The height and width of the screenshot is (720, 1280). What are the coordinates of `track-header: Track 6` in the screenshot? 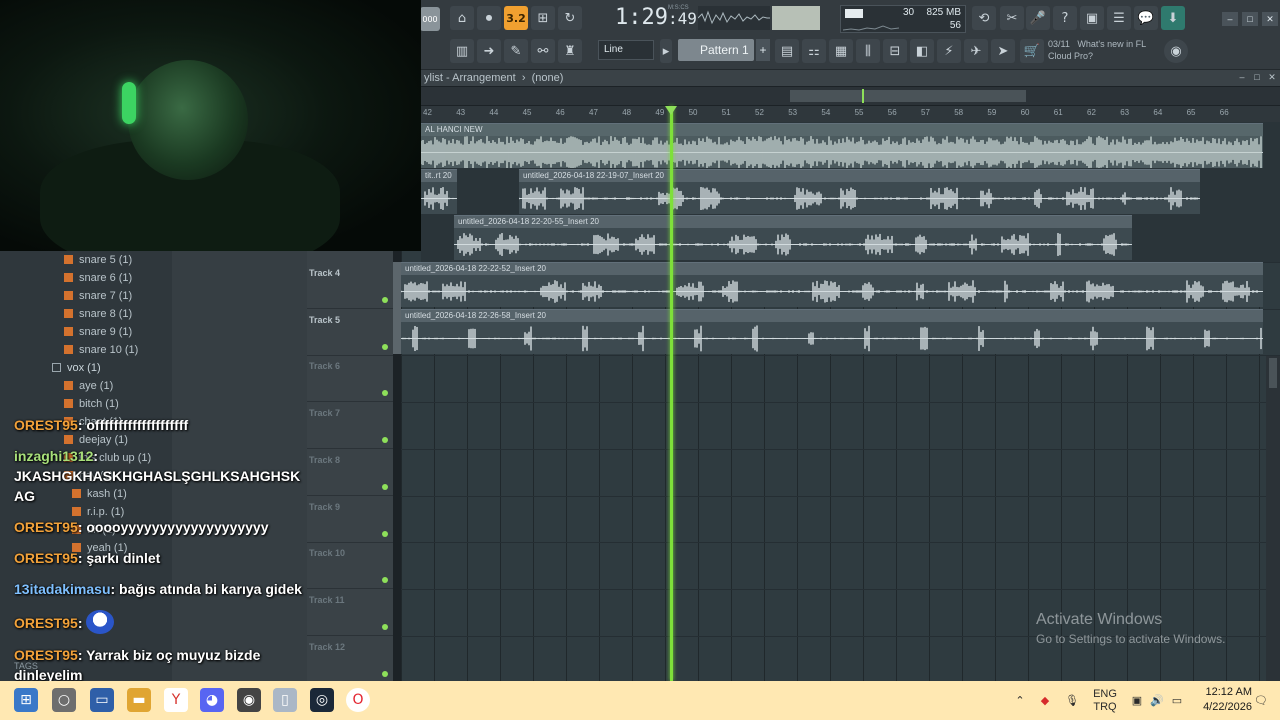 It's located at (350, 379).